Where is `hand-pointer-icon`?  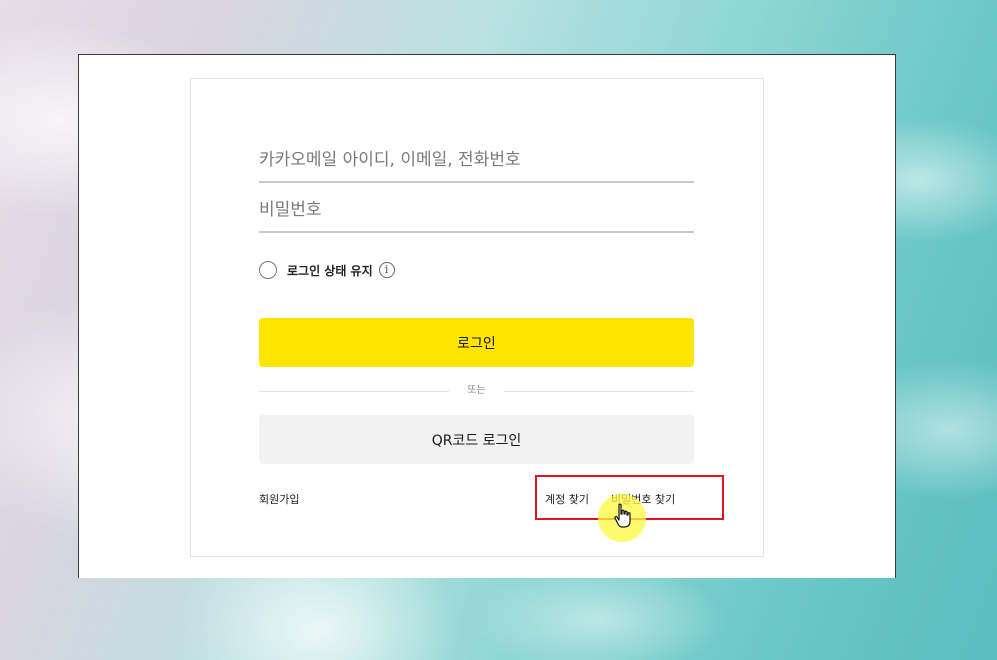 hand-pointer-icon is located at coordinates (622, 515).